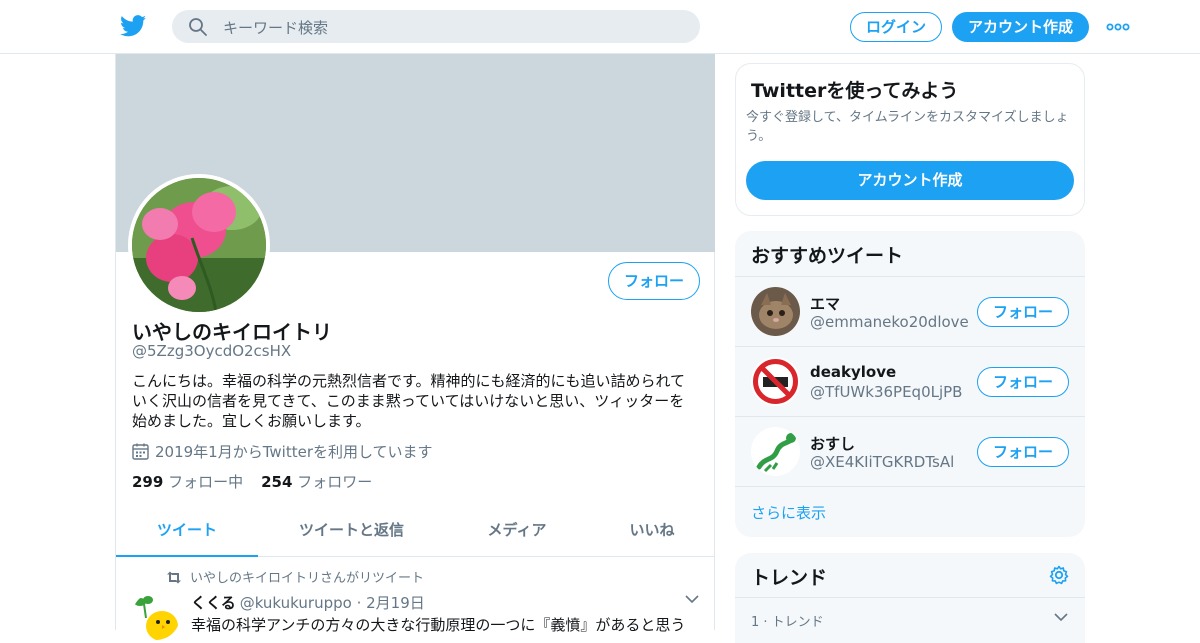  Describe the element at coordinates (438, 625) in the screenshot. I see `tweet-text: 幸福の科学アンチの方々の大きな行動原理の一つに『義憤』があると思う` at that location.